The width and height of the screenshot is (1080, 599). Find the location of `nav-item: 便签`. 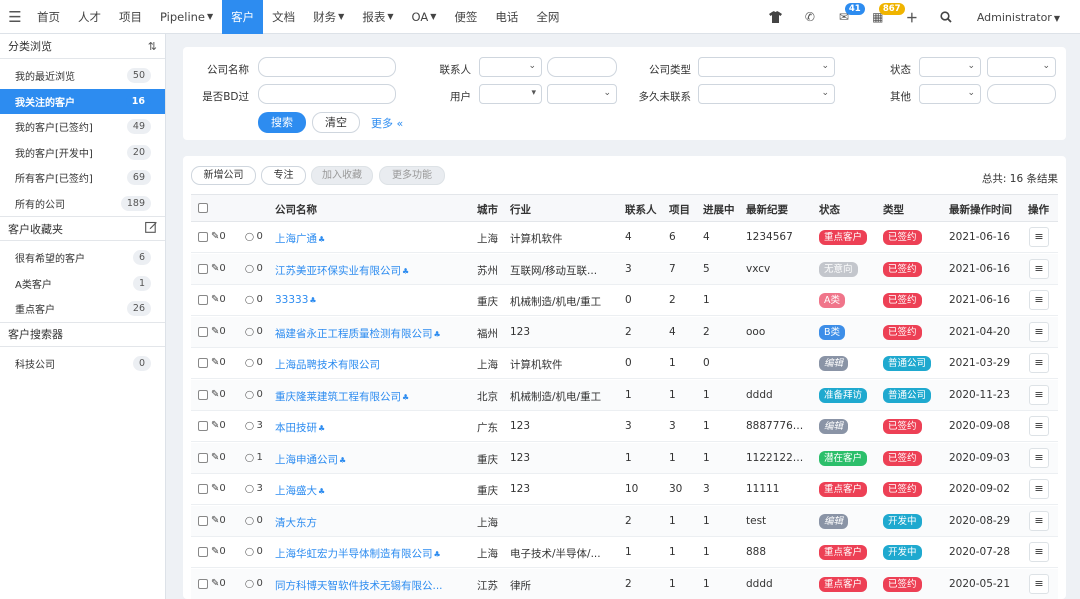

nav-item: 便签 is located at coordinates (465, 17).